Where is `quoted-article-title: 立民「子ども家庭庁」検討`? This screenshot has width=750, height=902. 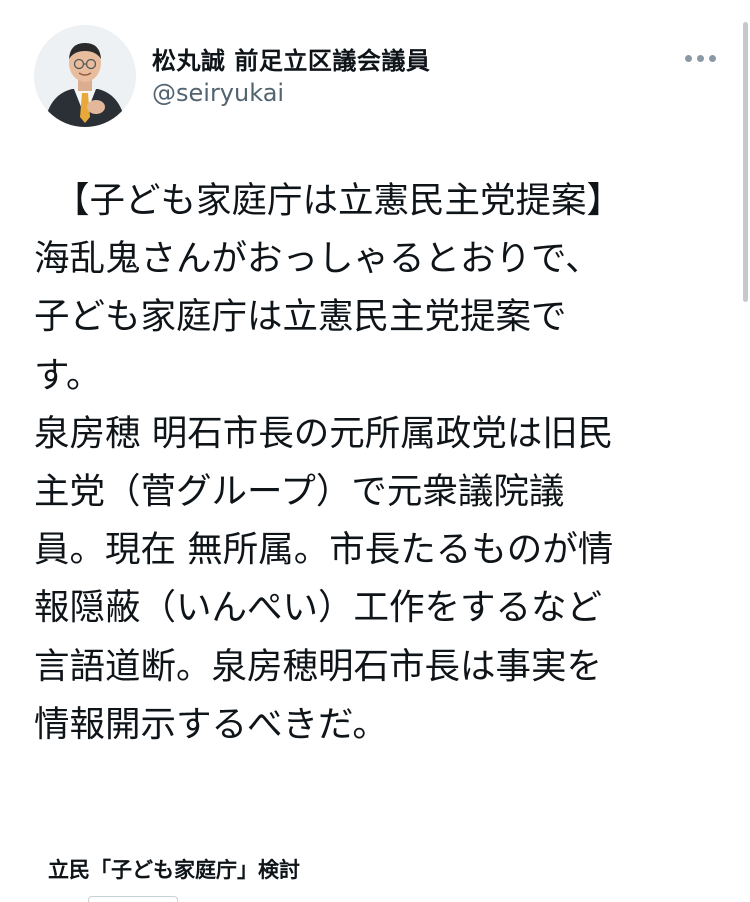 quoted-article-title: 立民「子ども家庭庁」検討 is located at coordinates (174, 869).